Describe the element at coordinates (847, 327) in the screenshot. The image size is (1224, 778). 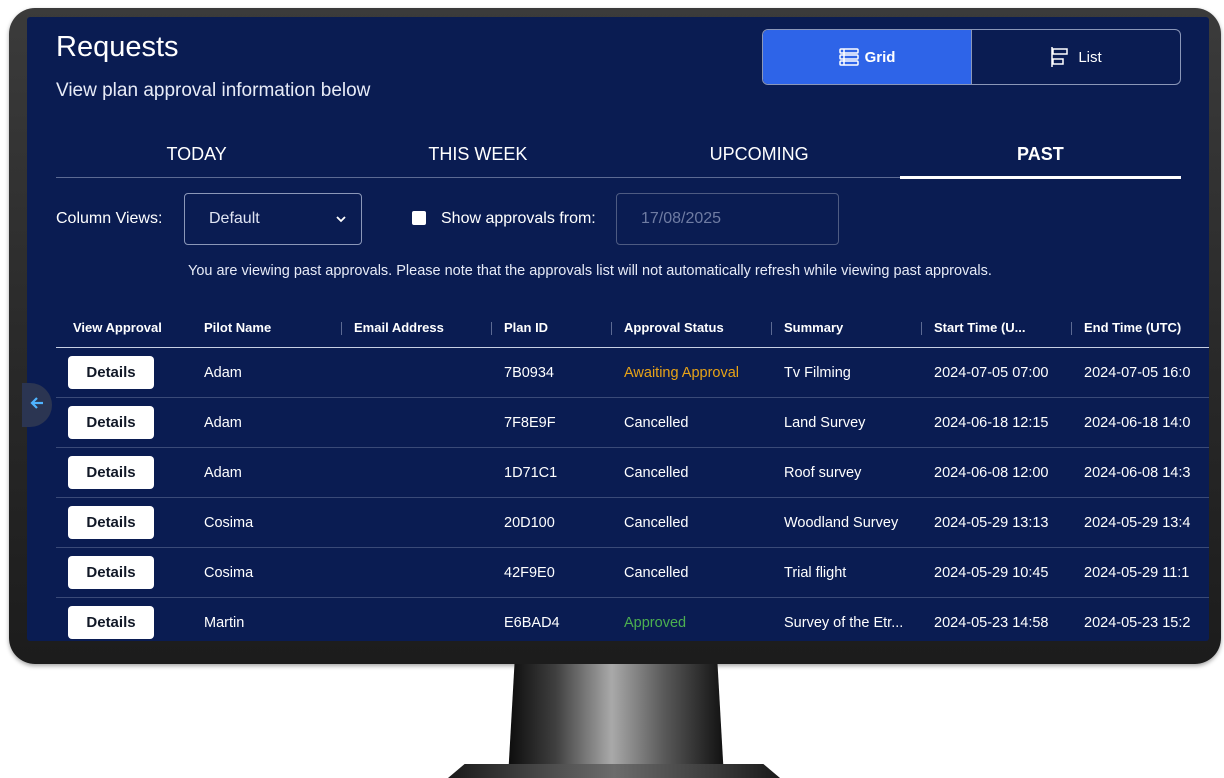
I see `column-header-summary: Summary` at that location.